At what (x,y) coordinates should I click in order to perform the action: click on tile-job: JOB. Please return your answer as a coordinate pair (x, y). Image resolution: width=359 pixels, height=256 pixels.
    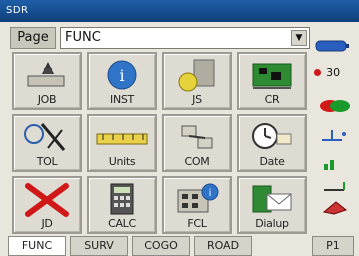
    Looking at the image, I should click on (47, 81).